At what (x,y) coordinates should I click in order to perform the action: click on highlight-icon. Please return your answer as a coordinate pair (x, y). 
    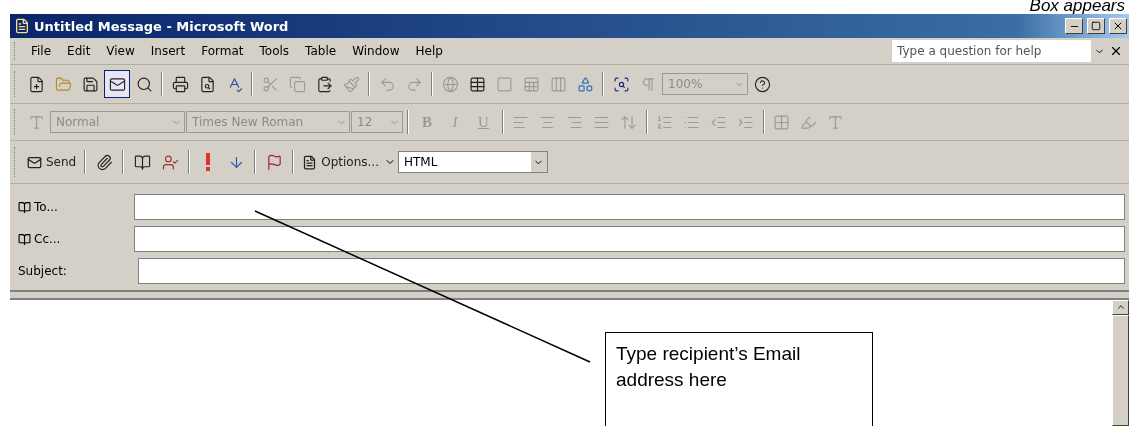
    Looking at the image, I should click on (809, 122).